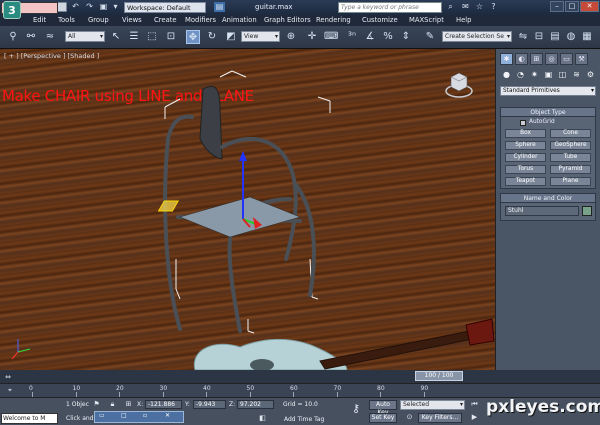  Describe the element at coordinates (115, 7) in the screenshot. I see `quick-access-dropdown-icon: ▾` at that location.